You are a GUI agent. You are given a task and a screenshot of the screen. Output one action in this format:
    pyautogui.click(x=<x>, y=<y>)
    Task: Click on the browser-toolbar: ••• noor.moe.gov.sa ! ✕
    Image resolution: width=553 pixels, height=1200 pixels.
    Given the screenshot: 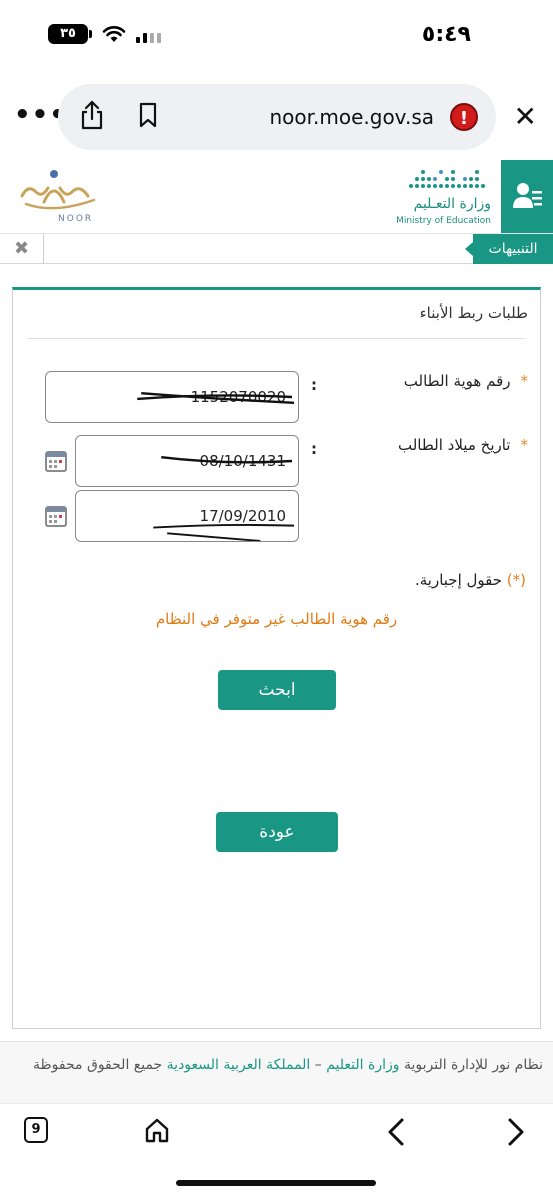 What is the action you would take?
    pyautogui.click(x=276, y=119)
    